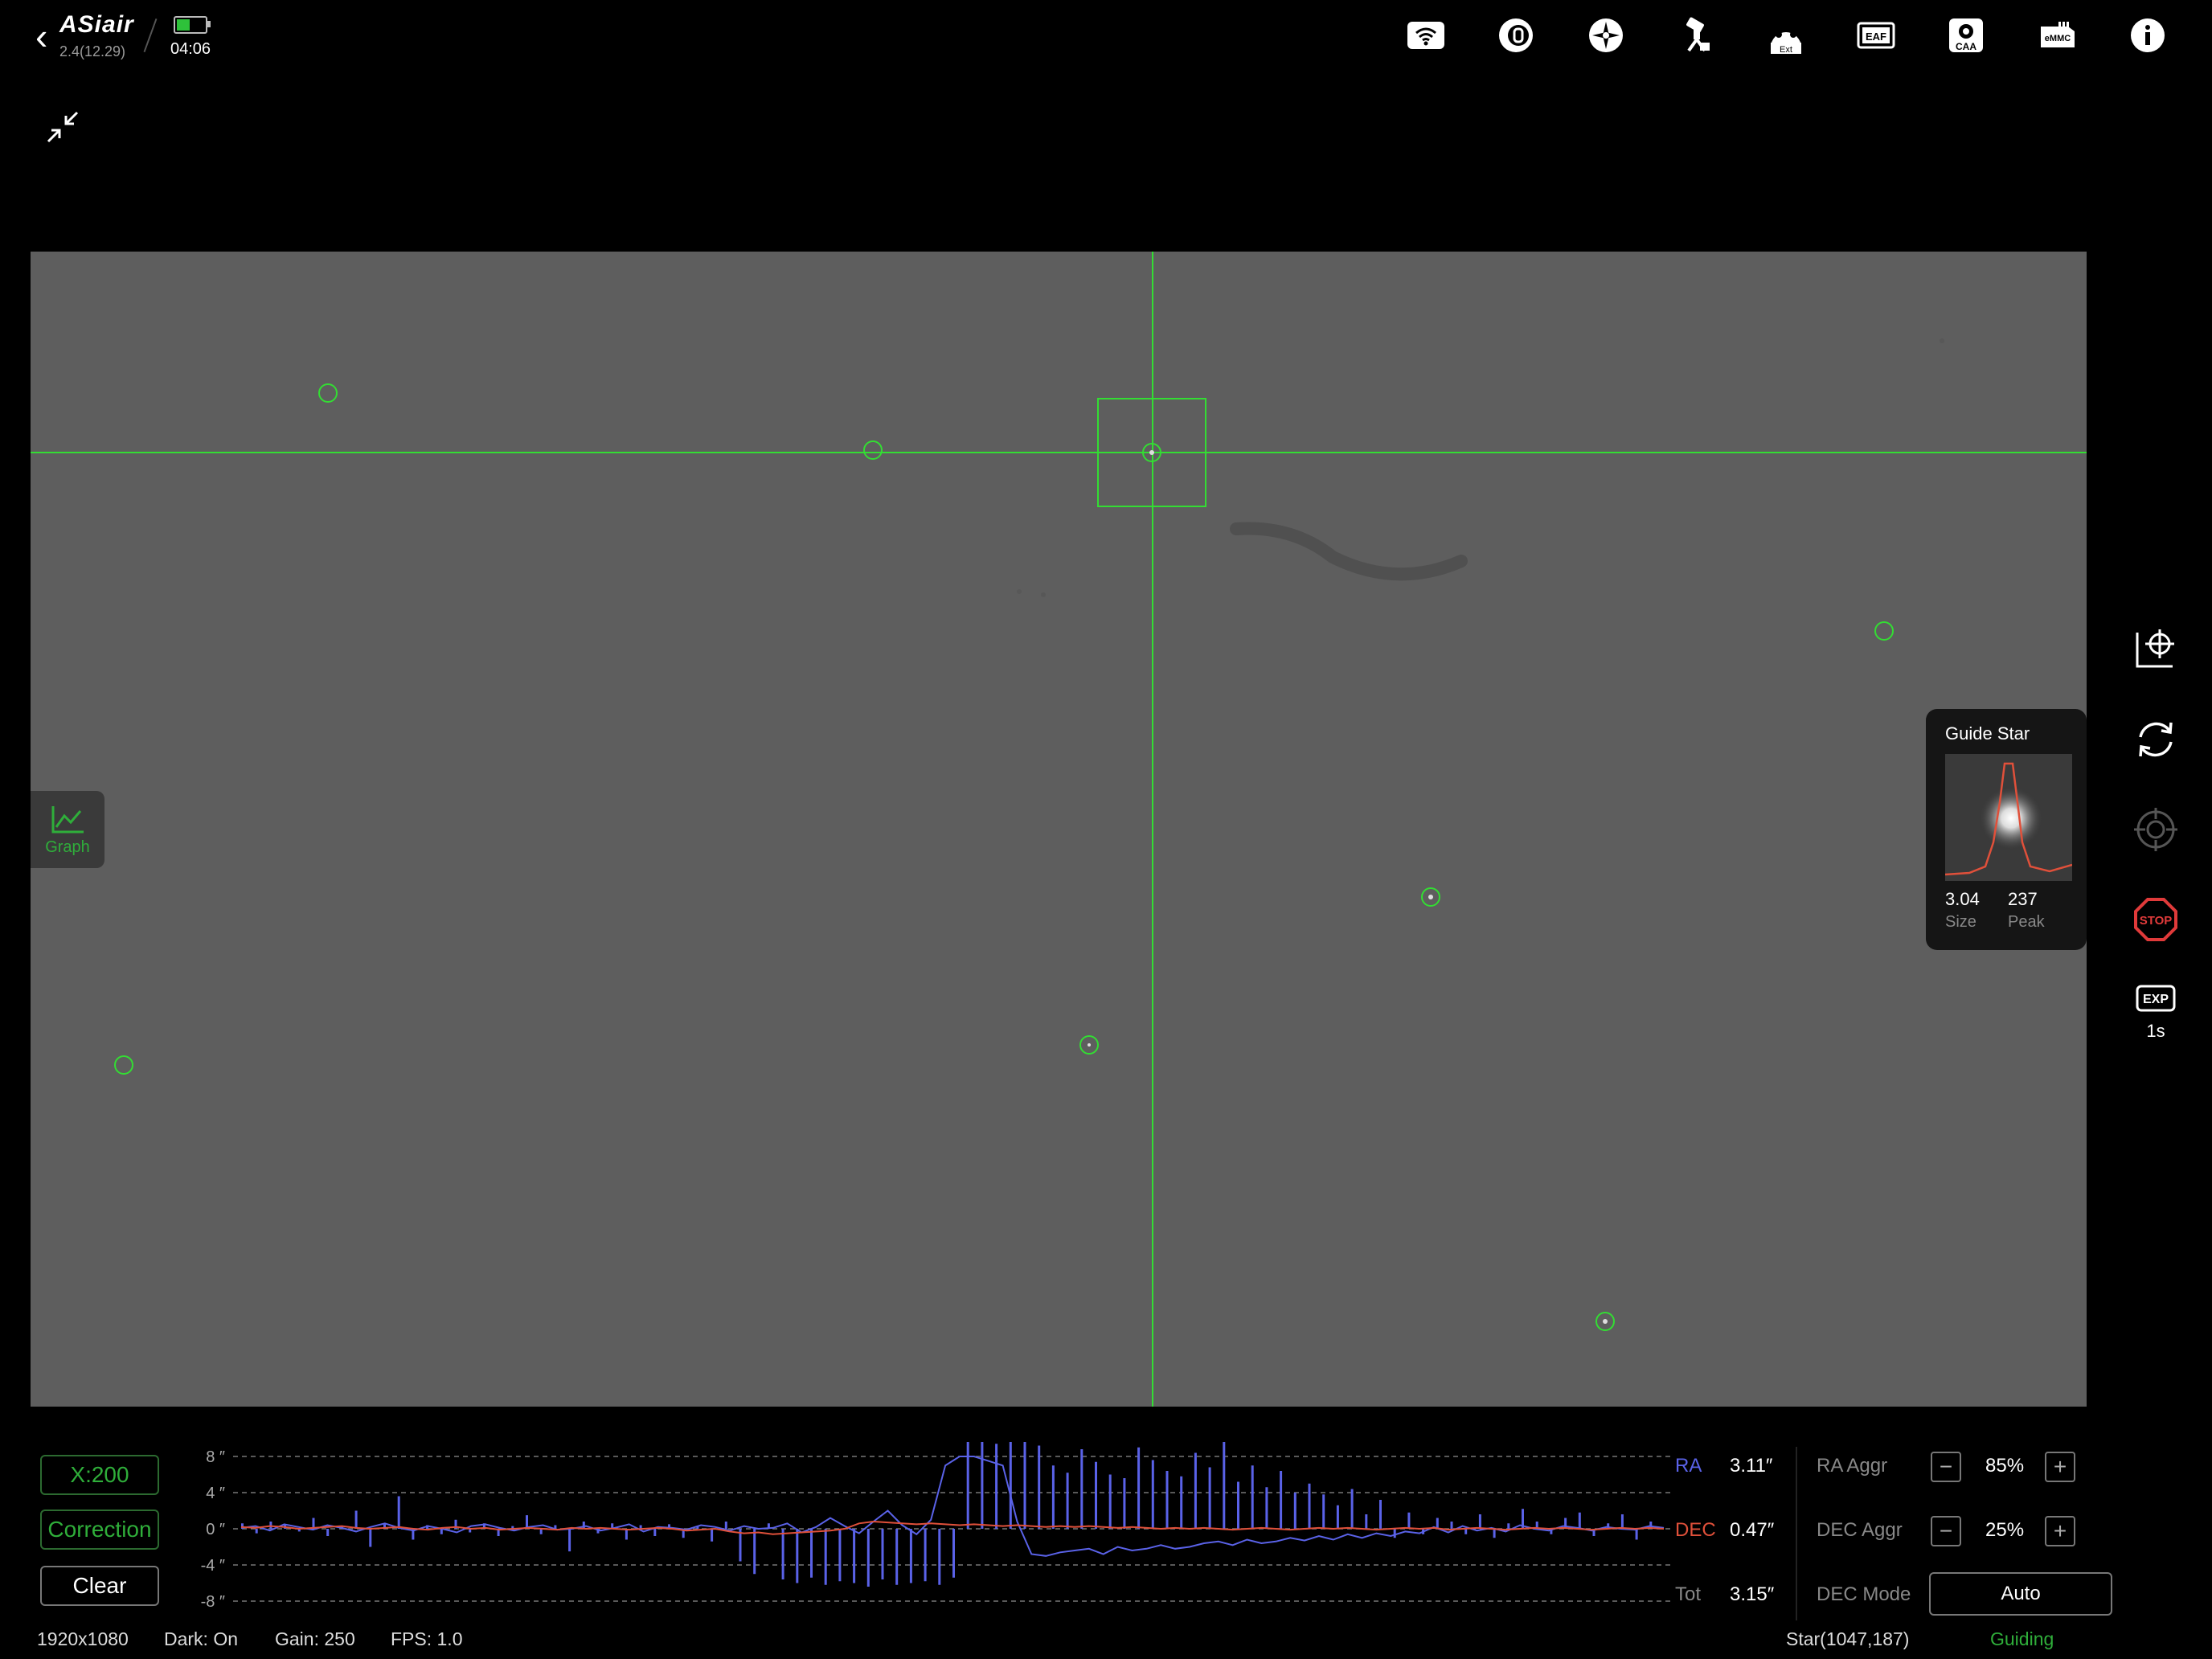  Describe the element at coordinates (1966, 35) in the screenshot. I see `caa-icon: CAA` at that location.